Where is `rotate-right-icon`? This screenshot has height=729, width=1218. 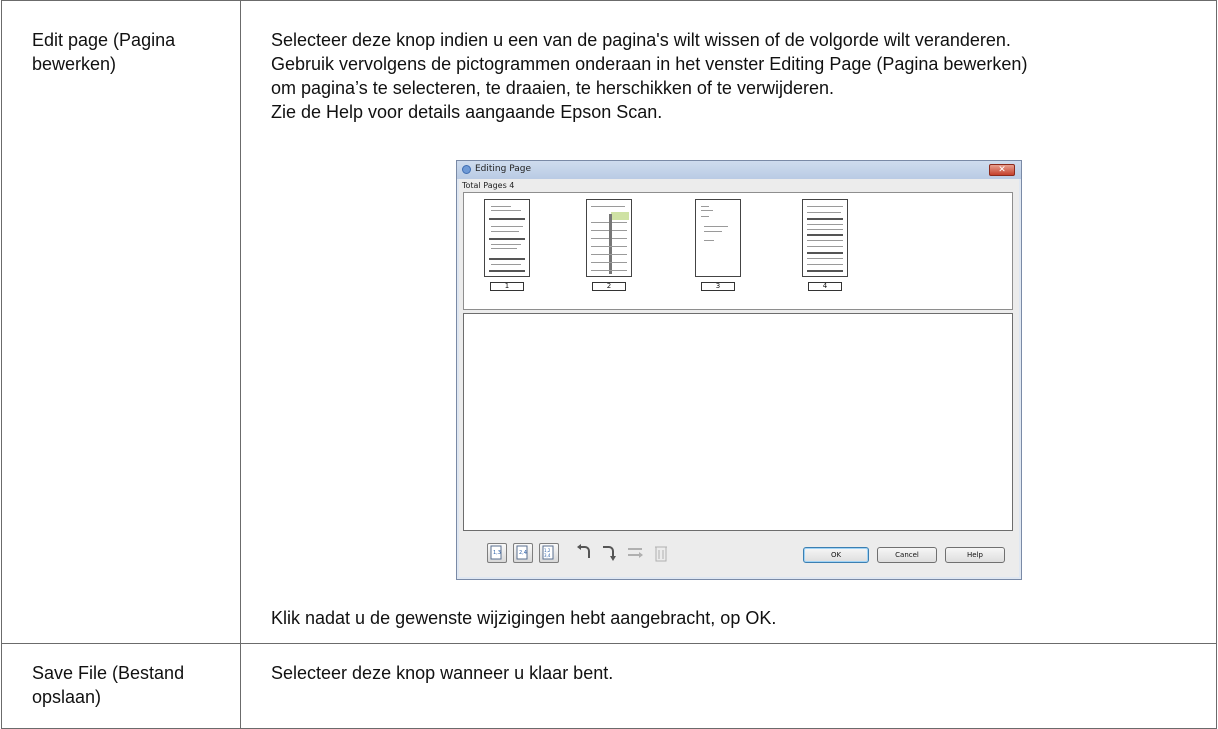
rotate-right-icon is located at coordinates (609, 553).